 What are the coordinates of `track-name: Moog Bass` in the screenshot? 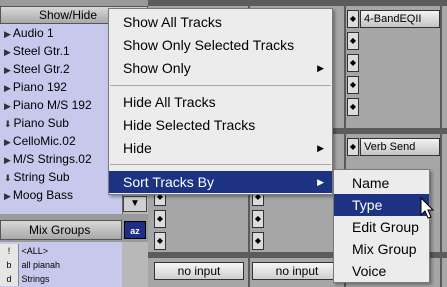 It's located at (42, 195).